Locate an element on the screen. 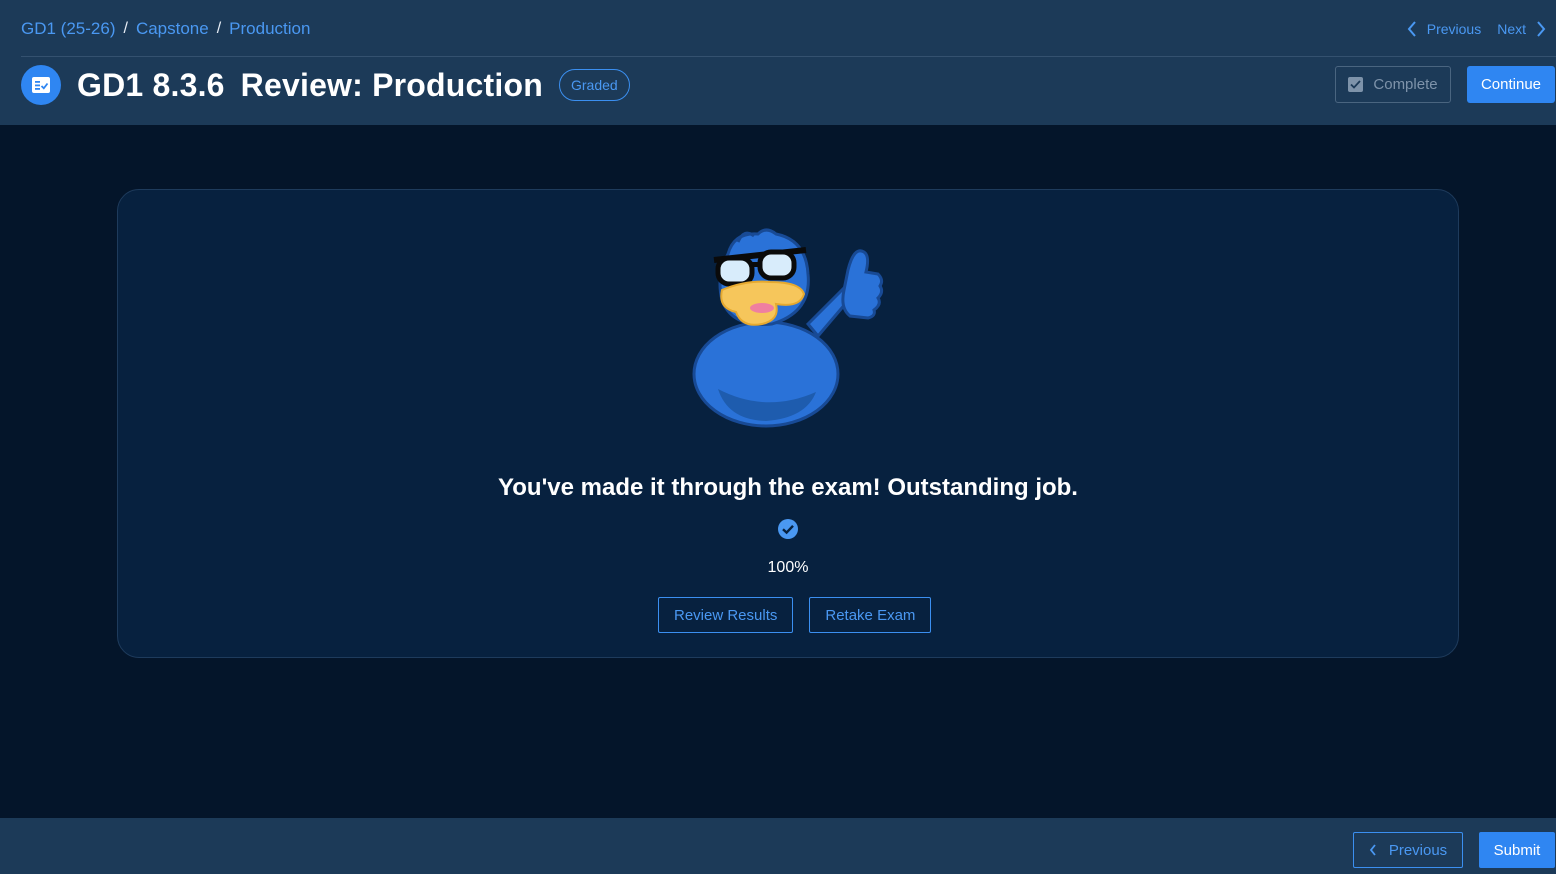 This screenshot has width=1556, height=874. lesson-title: Review: Production is located at coordinates (391, 84).